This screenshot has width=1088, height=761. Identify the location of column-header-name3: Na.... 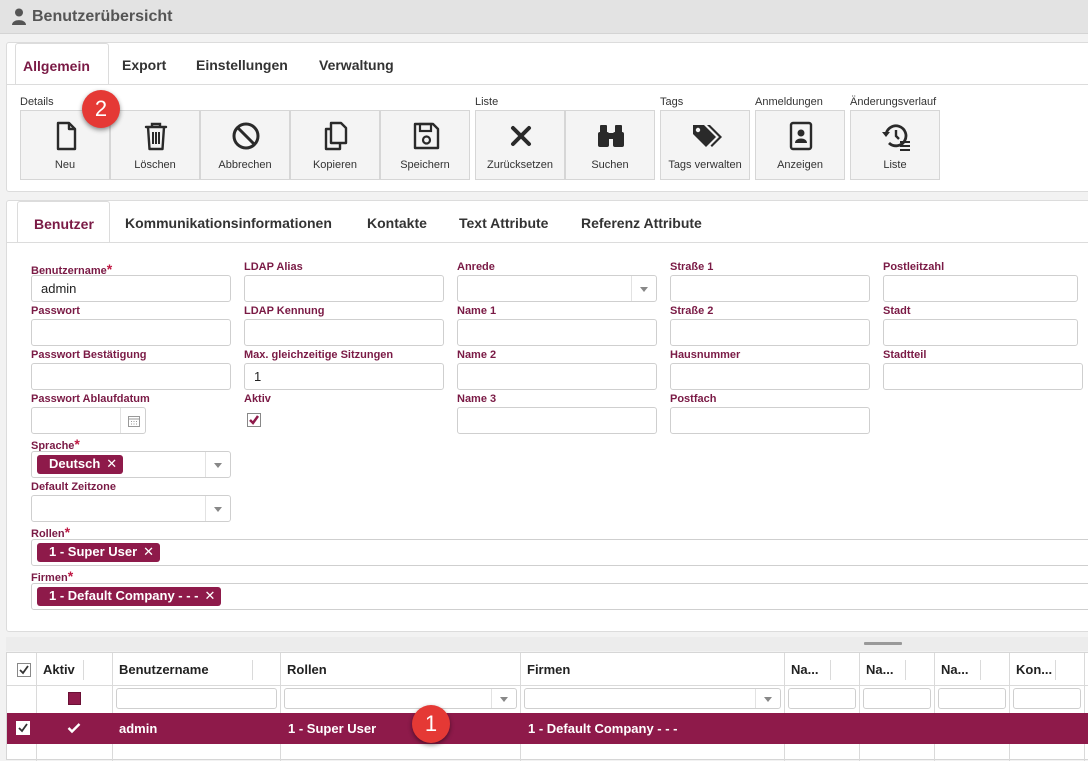
(972, 669).